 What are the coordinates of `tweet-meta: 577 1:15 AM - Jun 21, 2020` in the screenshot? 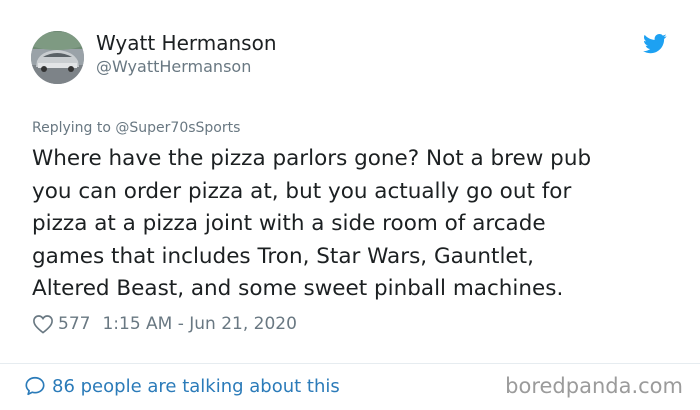 It's located at (164, 324).